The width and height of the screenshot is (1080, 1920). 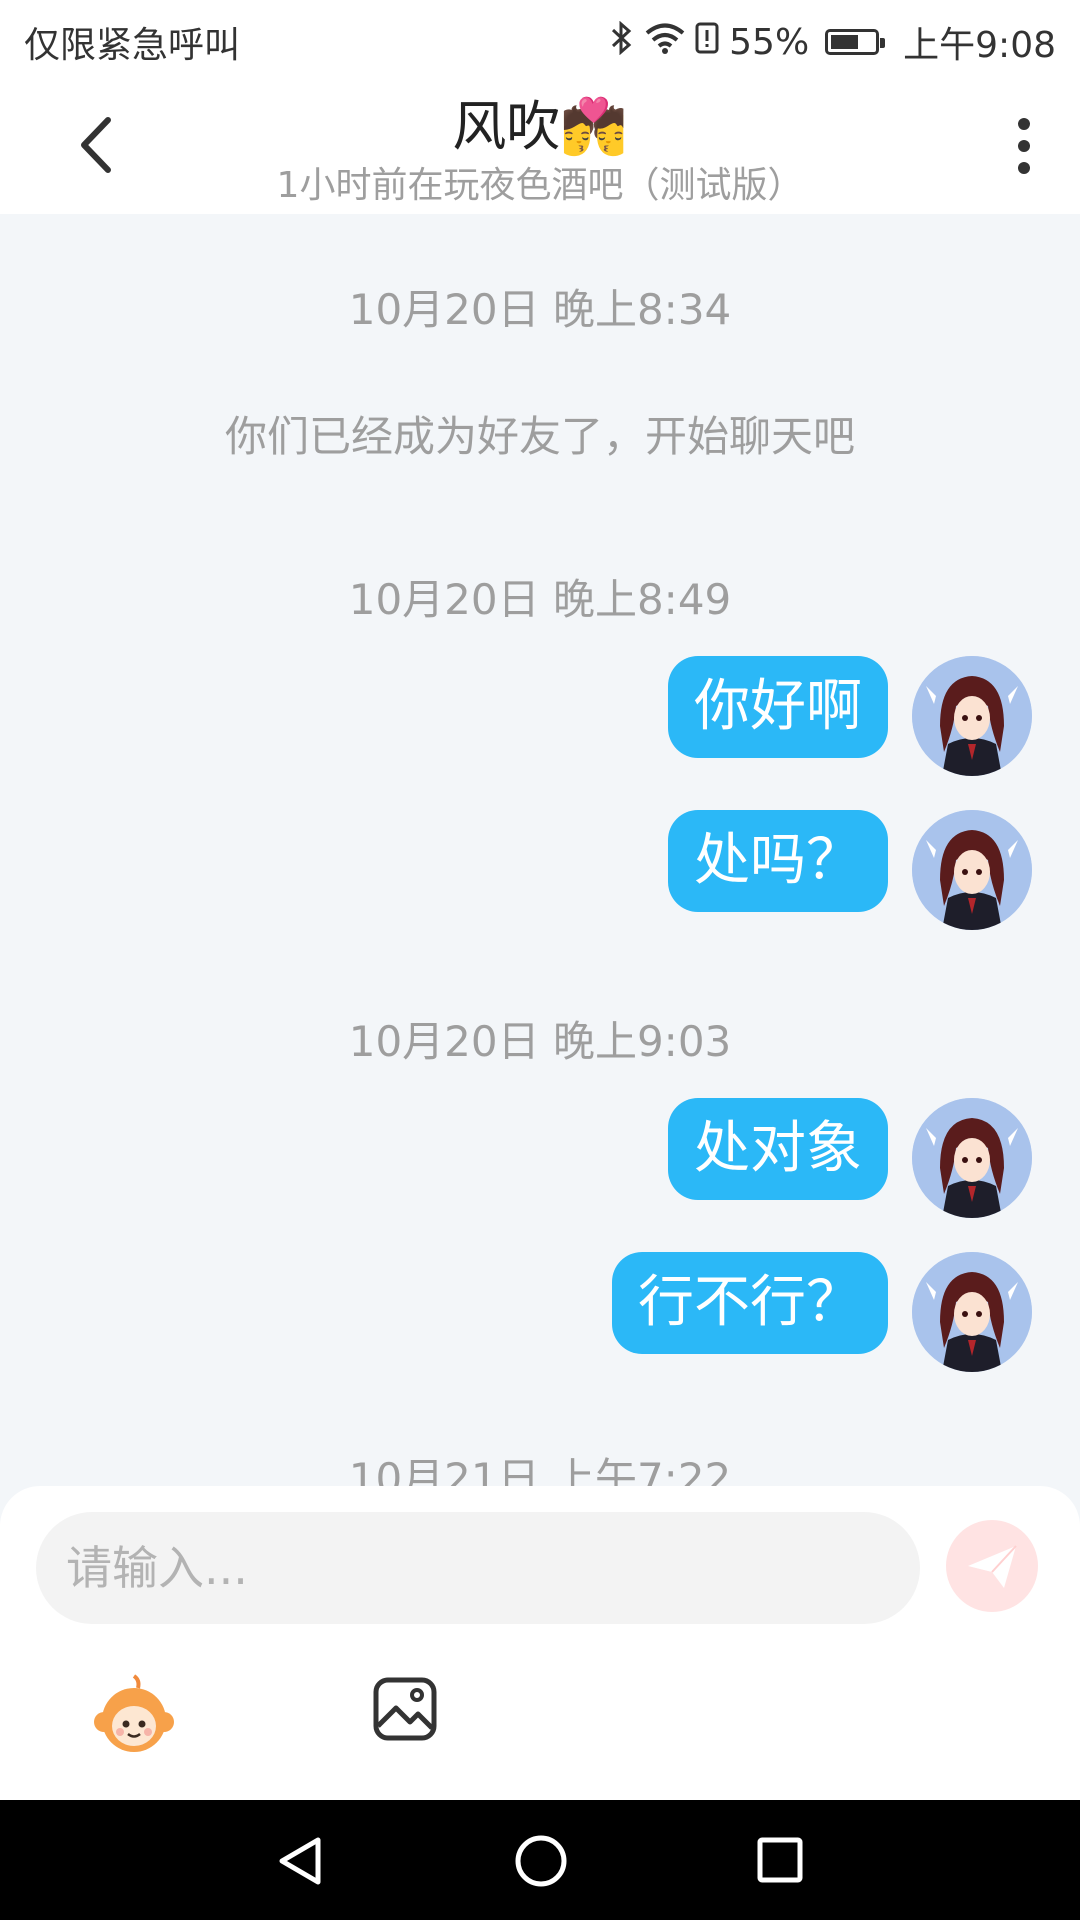 I want to click on outgoing-message-bubble: 行不行？, so click(x=750, y=1303).